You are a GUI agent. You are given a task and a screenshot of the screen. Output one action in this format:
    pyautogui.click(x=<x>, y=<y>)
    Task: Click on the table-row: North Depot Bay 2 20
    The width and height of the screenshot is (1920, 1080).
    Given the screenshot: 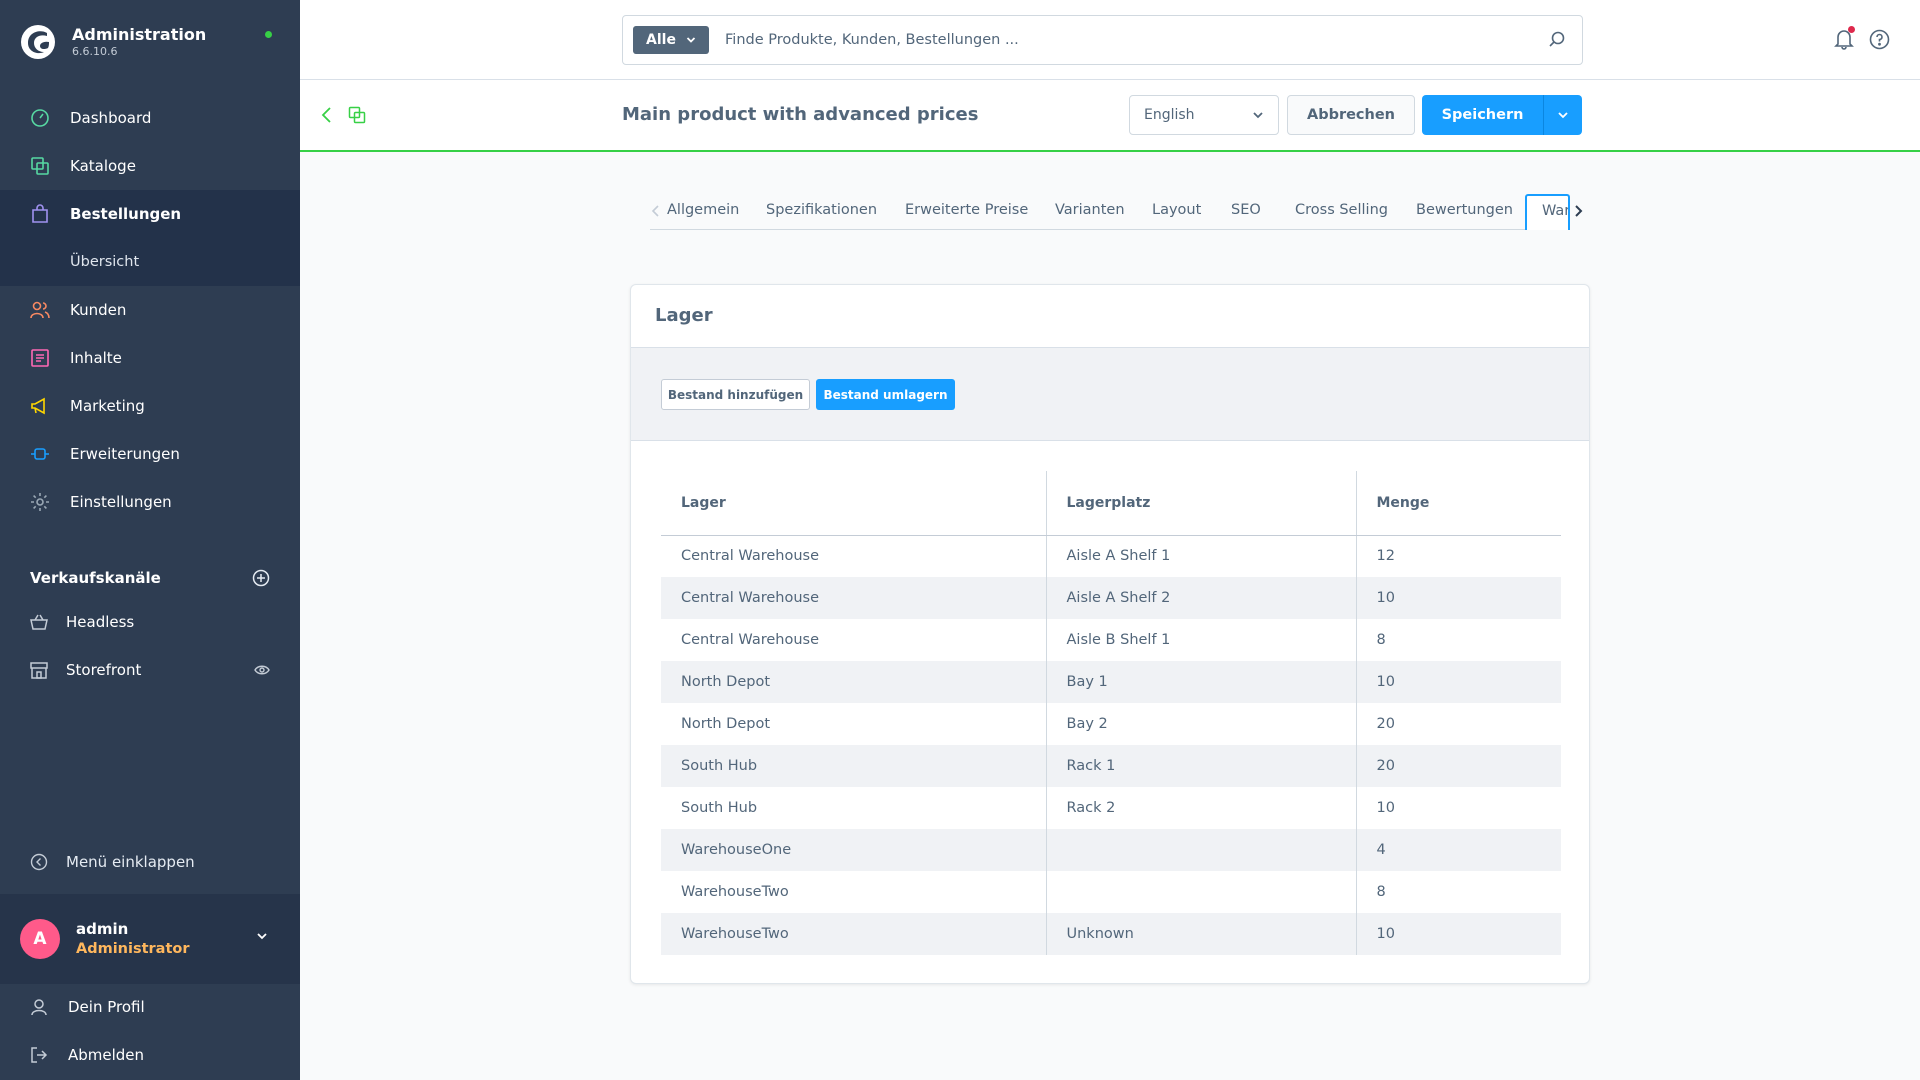 What is the action you would take?
    pyautogui.click(x=1111, y=724)
    